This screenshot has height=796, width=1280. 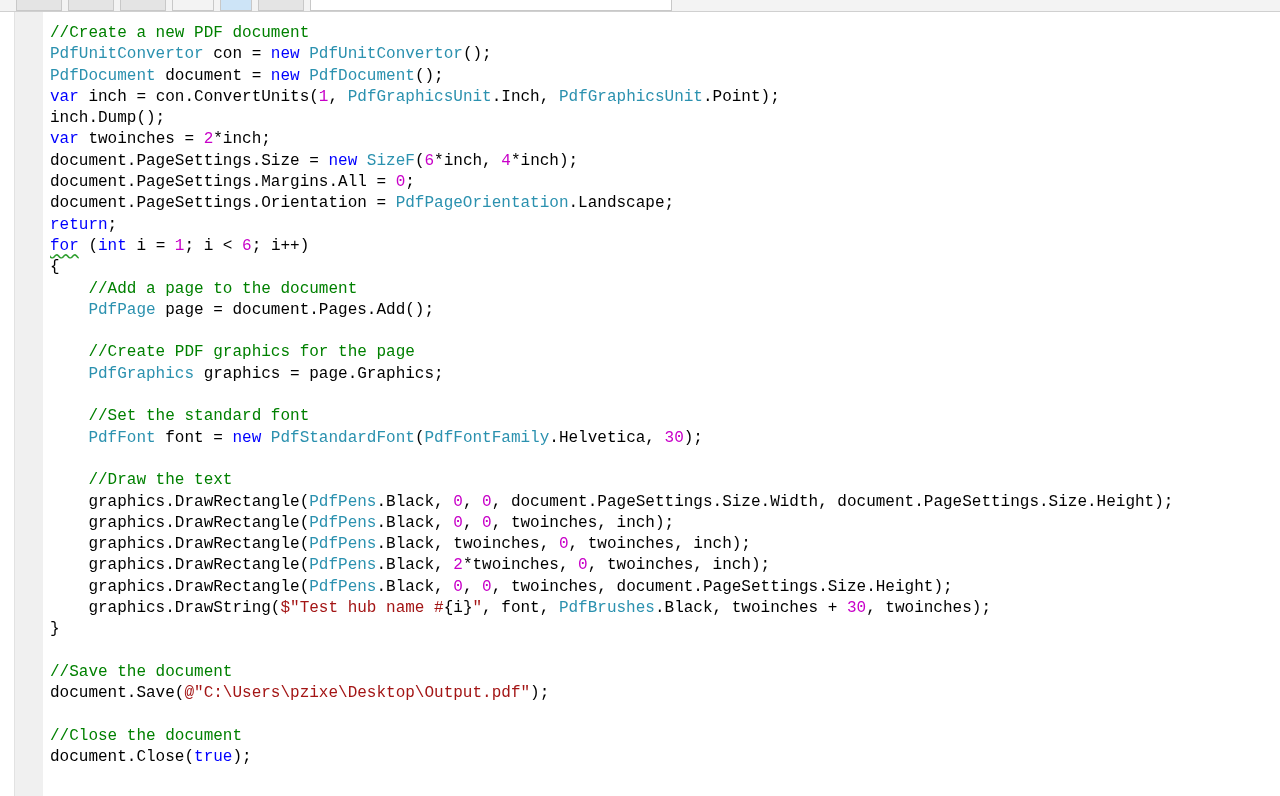 I want to click on code-warning: for, so click(x=64, y=246).